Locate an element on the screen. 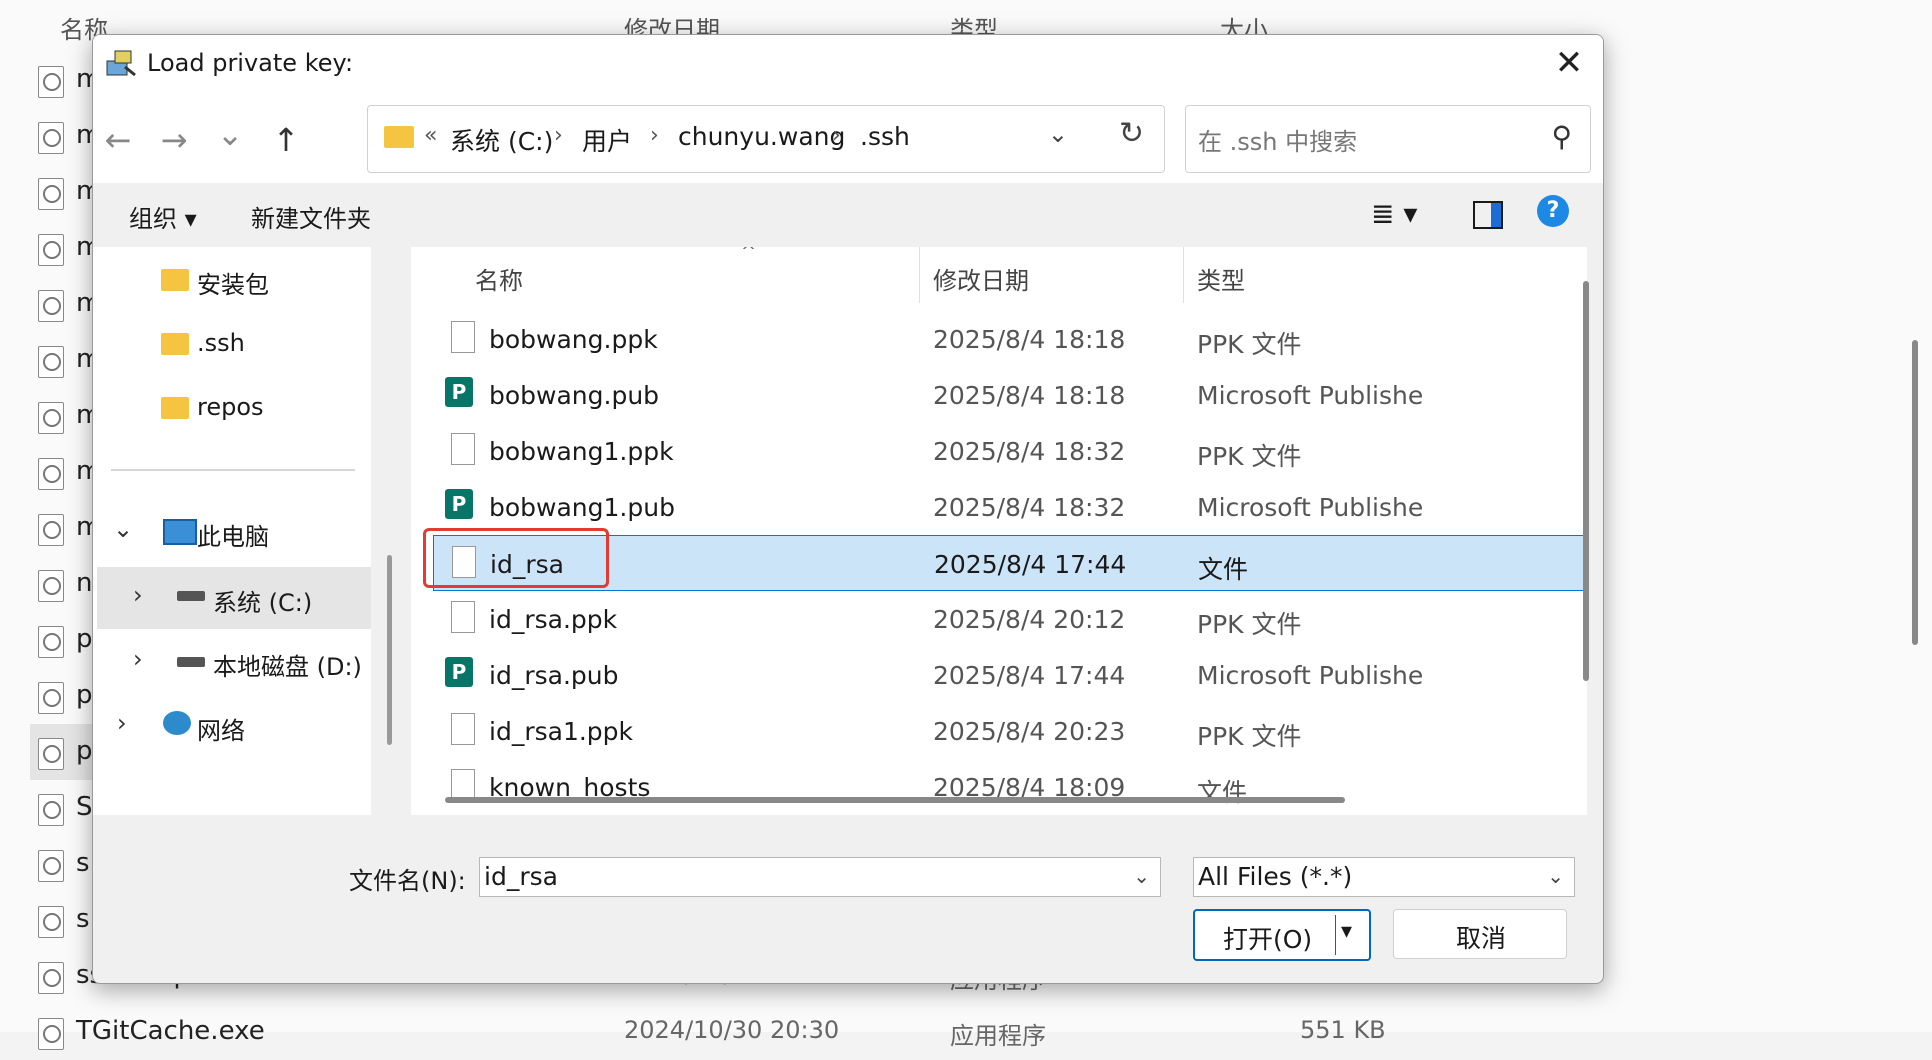 Image resolution: width=1932 pixels, height=1060 pixels. open-button: 打开(O) ▾ is located at coordinates (1282, 935).